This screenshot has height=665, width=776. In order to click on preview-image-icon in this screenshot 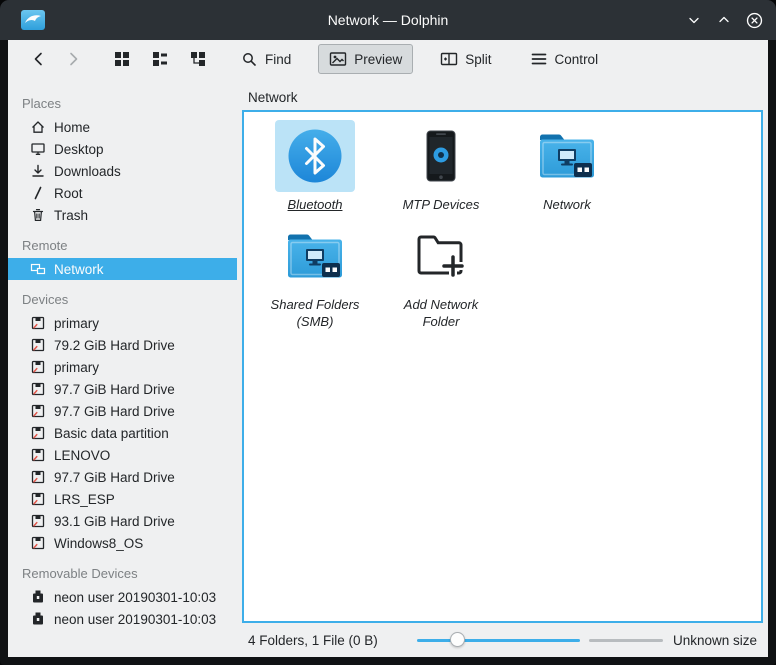, I will do `click(338, 59)`.